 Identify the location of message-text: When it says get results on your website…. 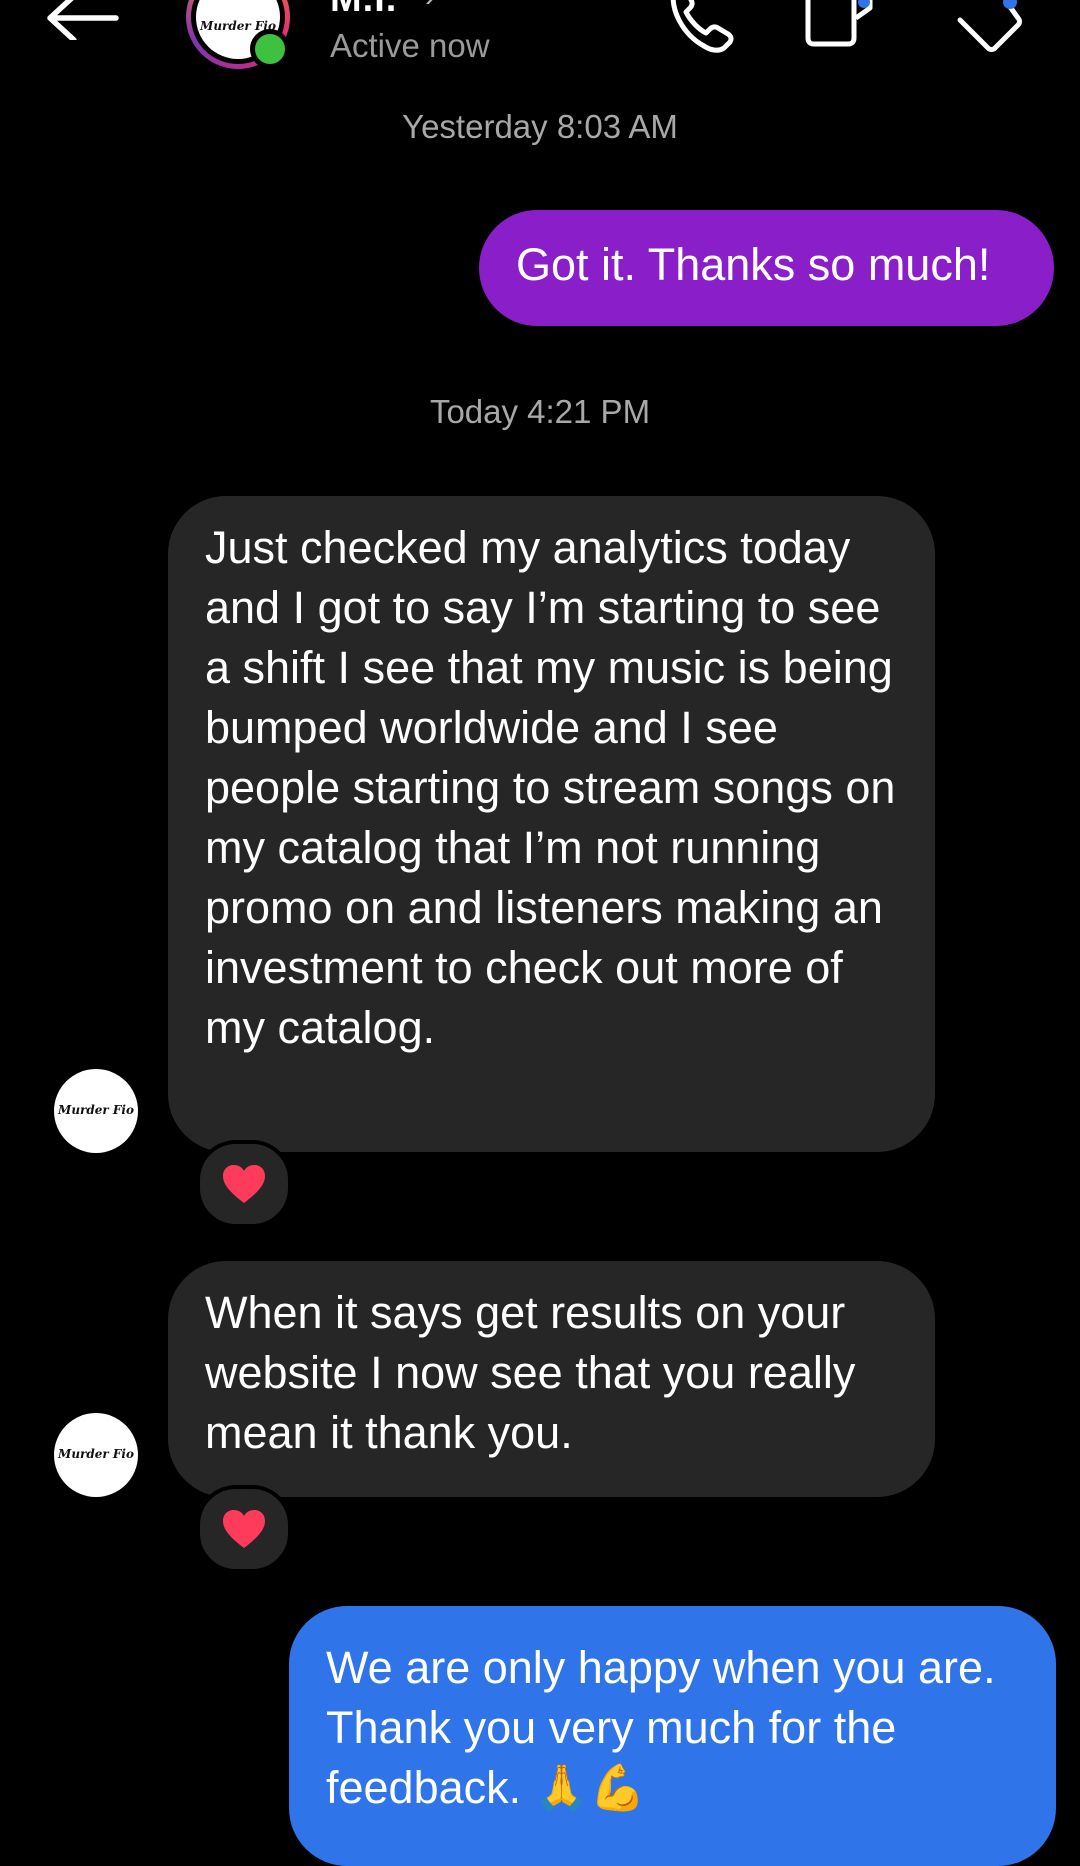
(530, 1372).